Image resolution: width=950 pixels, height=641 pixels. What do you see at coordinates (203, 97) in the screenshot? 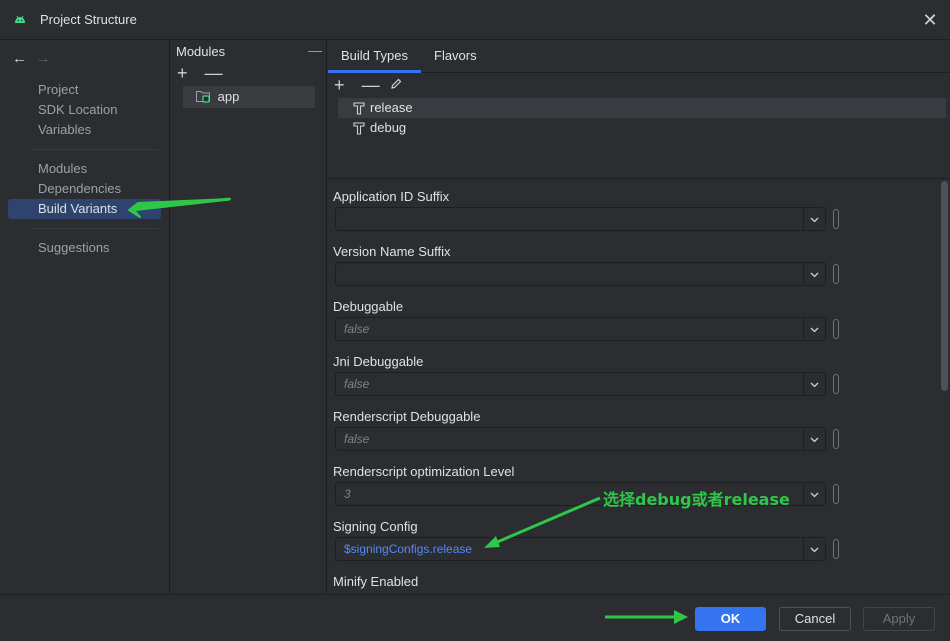
I see `module-folder-icon` at bounding box center [203, 97].